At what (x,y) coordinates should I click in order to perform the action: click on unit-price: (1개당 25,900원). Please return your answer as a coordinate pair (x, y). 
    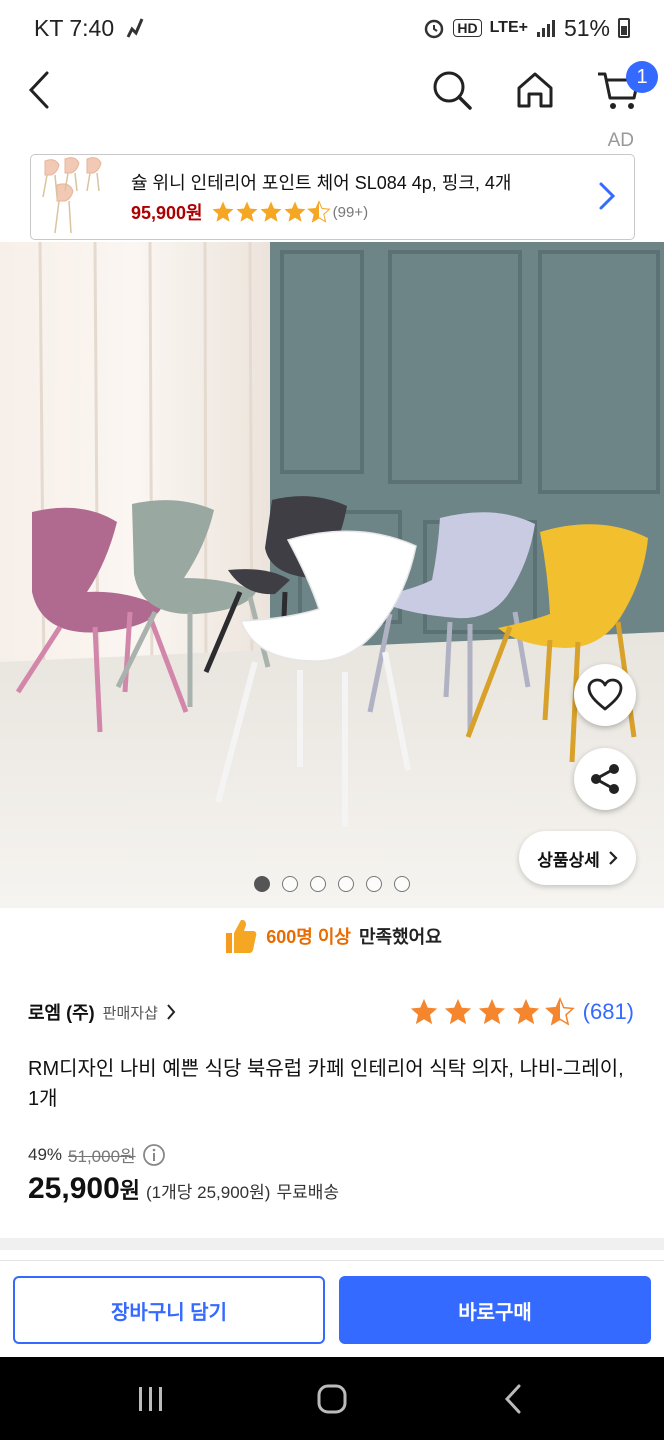
    Looking at the image, I should click on (208, 1192).